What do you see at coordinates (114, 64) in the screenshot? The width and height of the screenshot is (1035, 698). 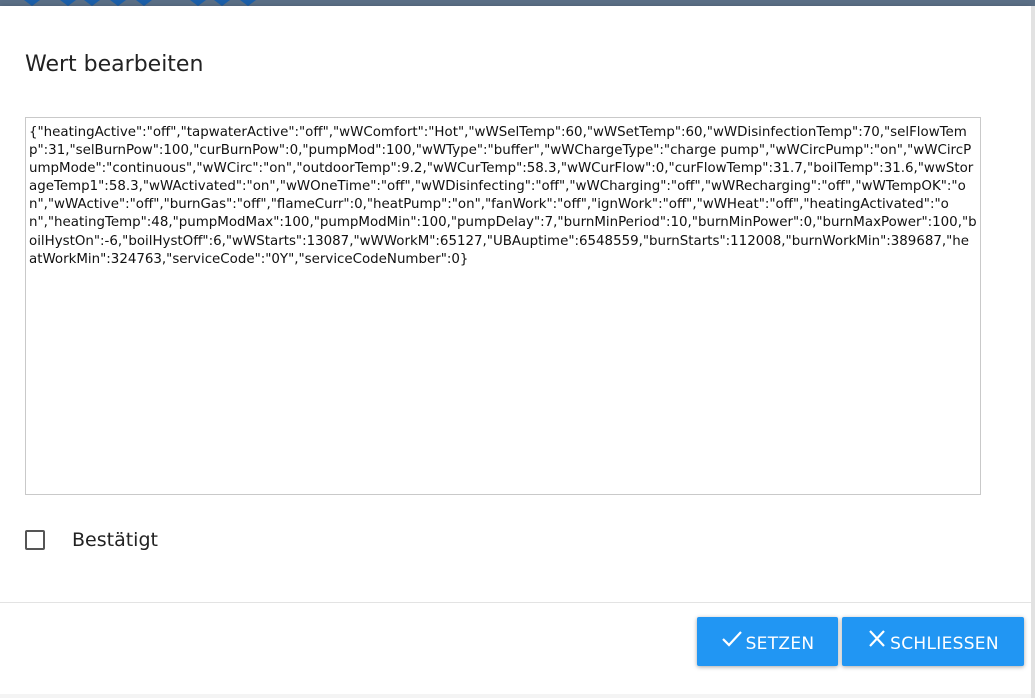 I see `dialog-title: Wert bearbeiten` at bounding box center [114, 64].